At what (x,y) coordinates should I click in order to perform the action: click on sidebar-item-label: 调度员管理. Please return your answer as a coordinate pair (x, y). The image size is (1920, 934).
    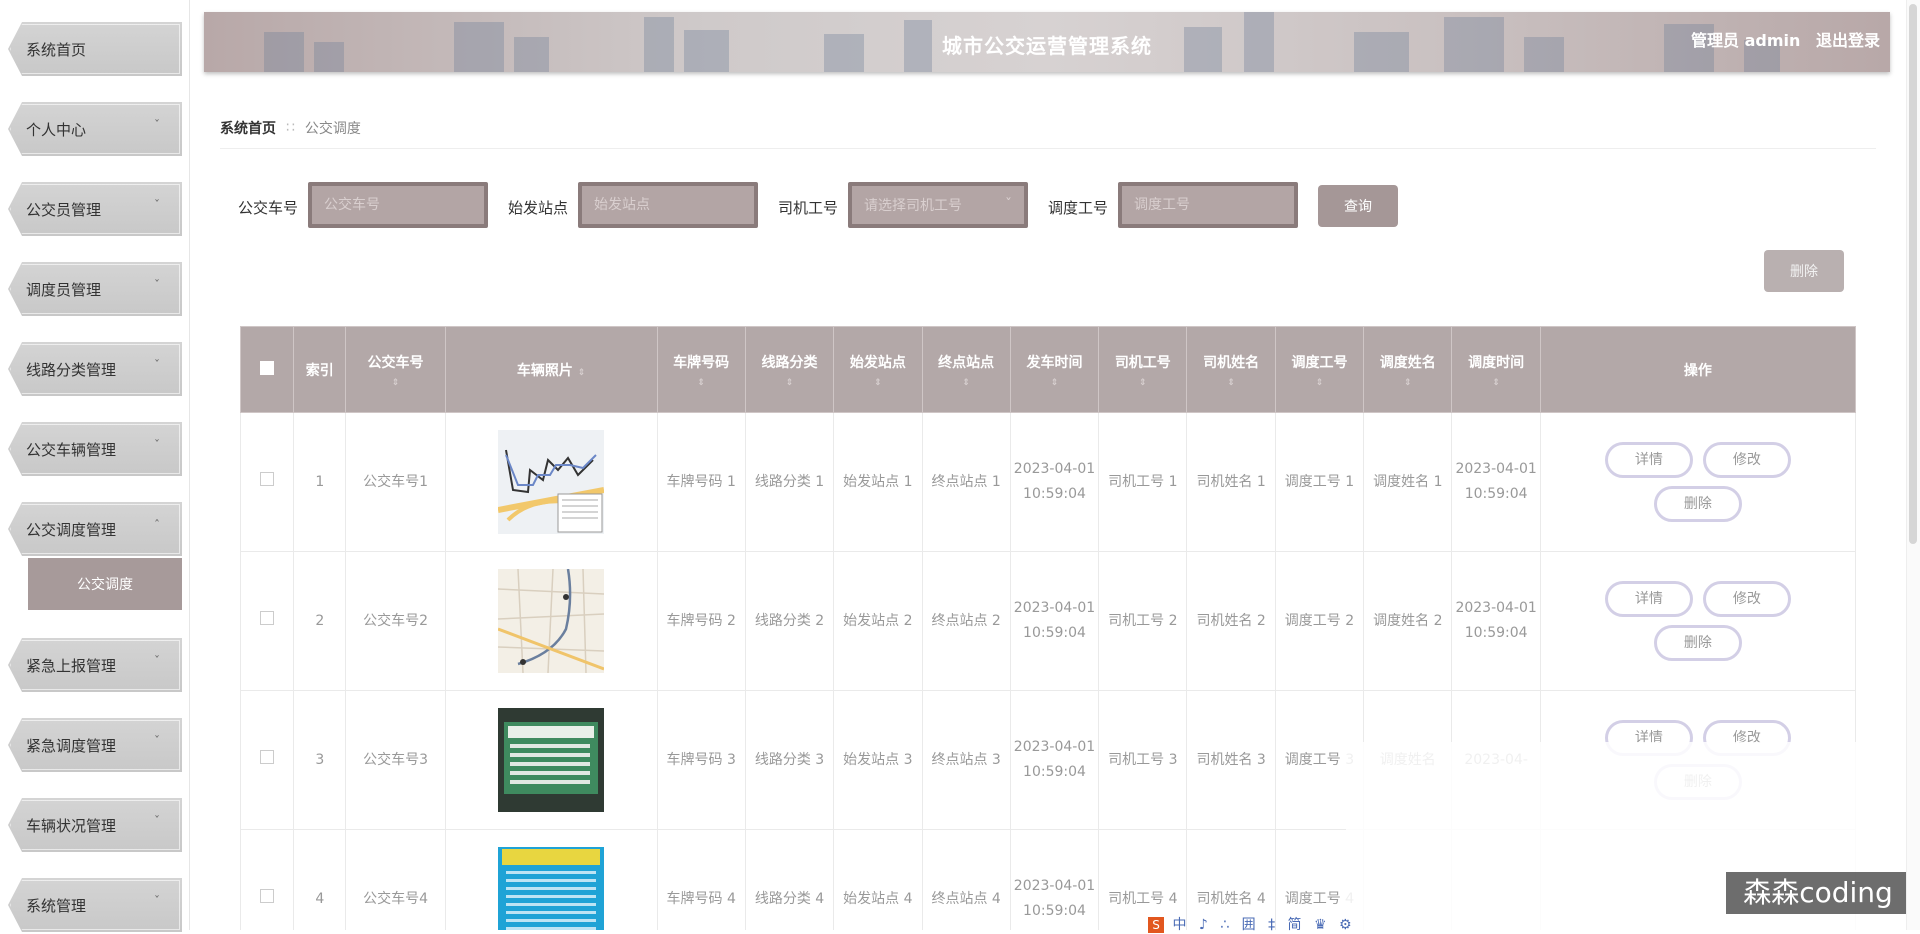
    Looking at the image, I should click on (64, 289).